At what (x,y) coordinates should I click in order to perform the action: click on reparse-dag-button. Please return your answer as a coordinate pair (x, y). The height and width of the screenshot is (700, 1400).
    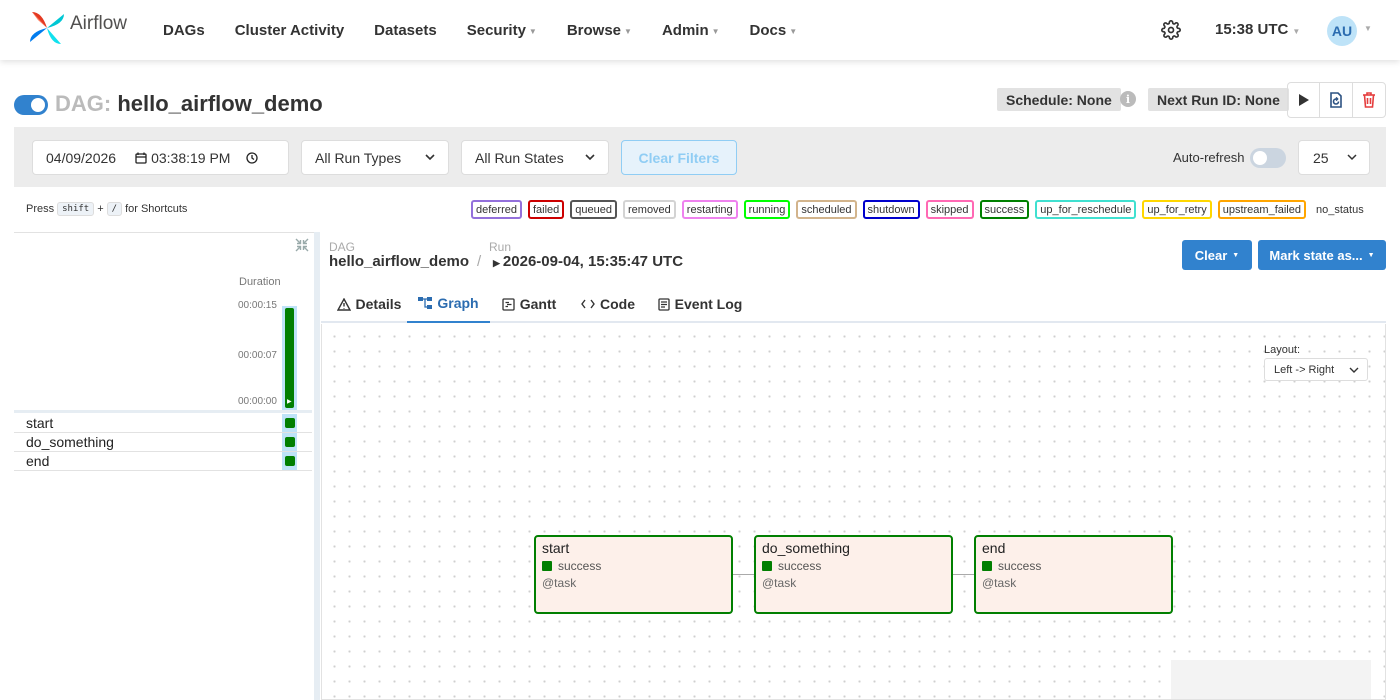
    Looking at the image, I should click on (1336, 100).